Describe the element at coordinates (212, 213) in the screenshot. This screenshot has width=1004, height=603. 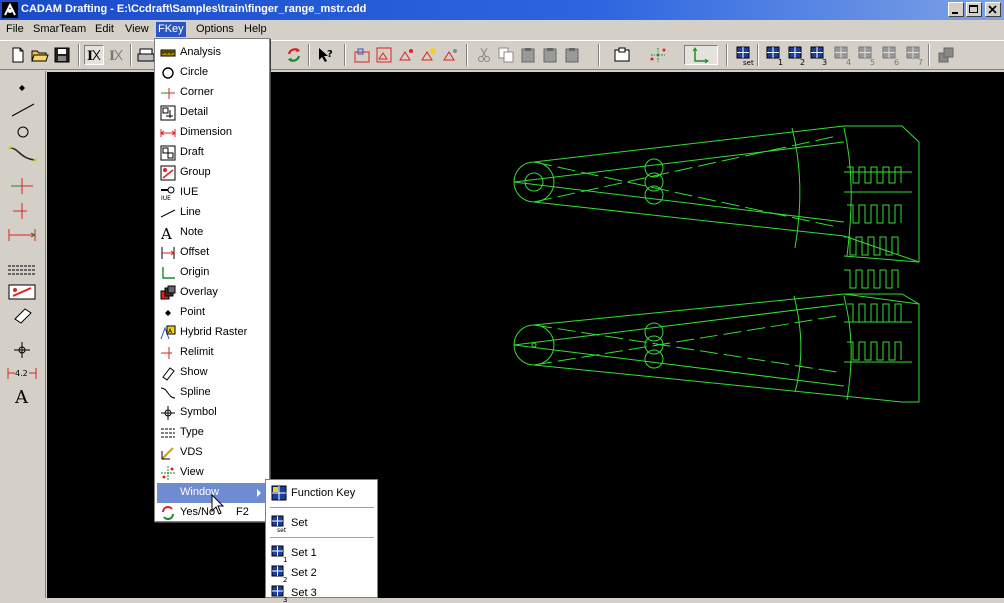
I see `fkey-menu-item-line: Line` at that location.